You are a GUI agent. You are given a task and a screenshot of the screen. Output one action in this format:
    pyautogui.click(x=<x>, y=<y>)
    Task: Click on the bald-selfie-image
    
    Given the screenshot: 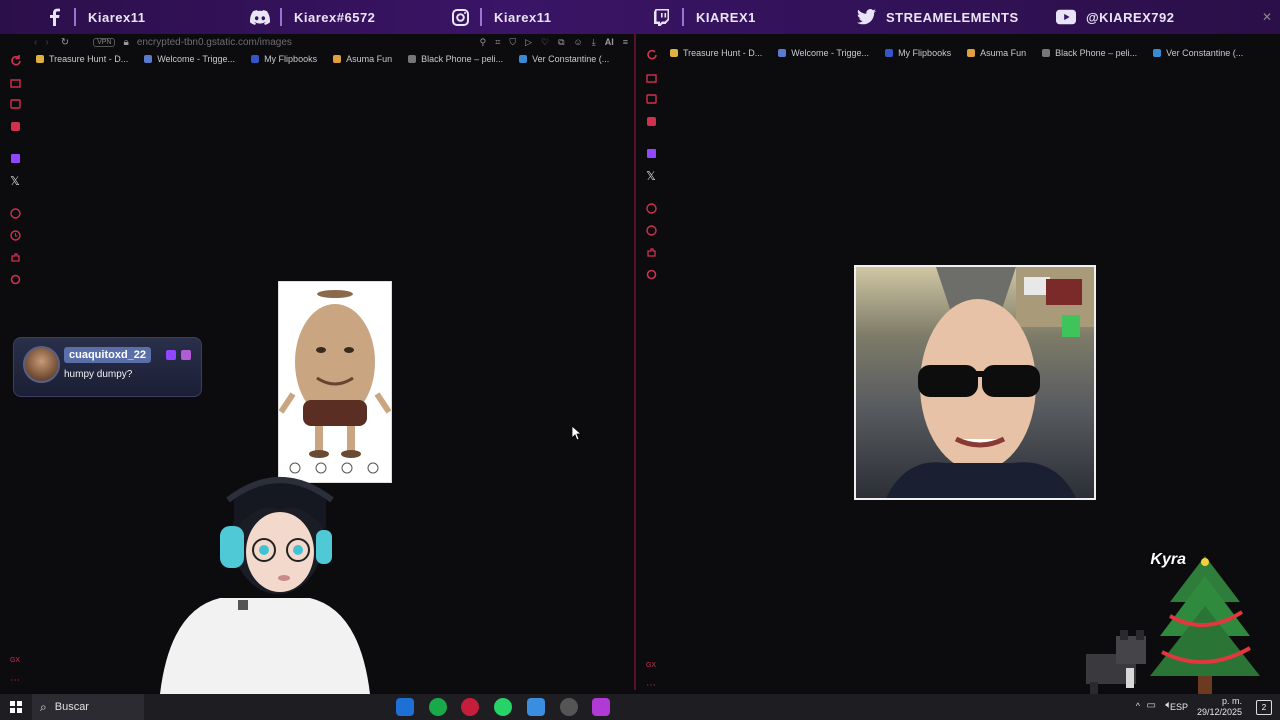 What is the action you would take?
    pyautogui.click(x=975, y=382)
    